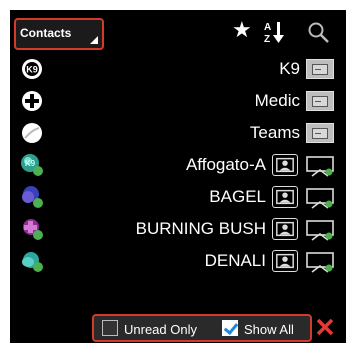 The image size is (362, 350). Describe the element at coordinates (178, 30) in the screenshot. I see `toolbar: Contacts ★ A Z` at that location.